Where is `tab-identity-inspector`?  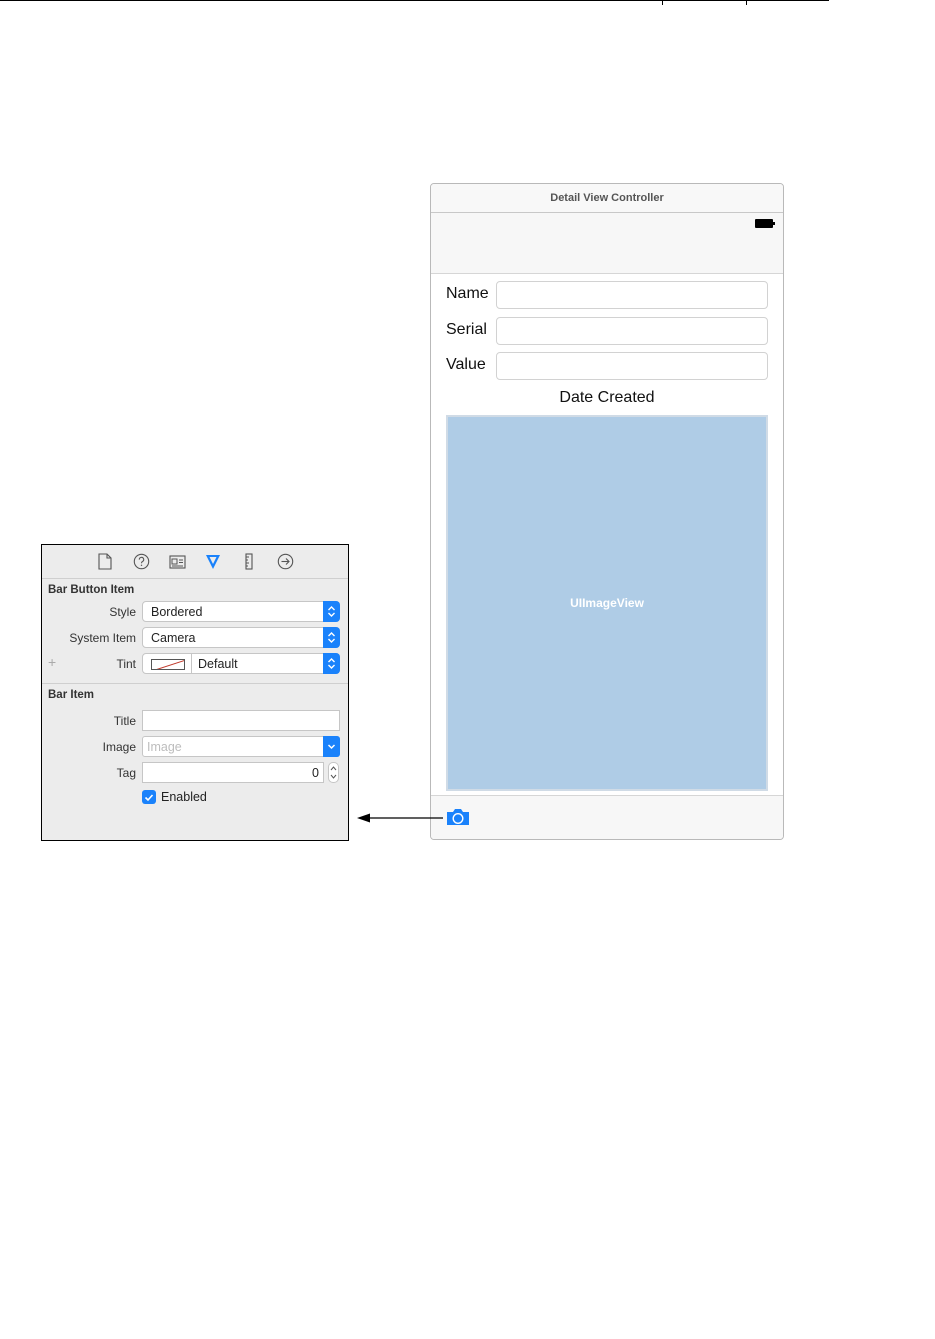
tab-identity-inspector is located at coordinates (177, 562).